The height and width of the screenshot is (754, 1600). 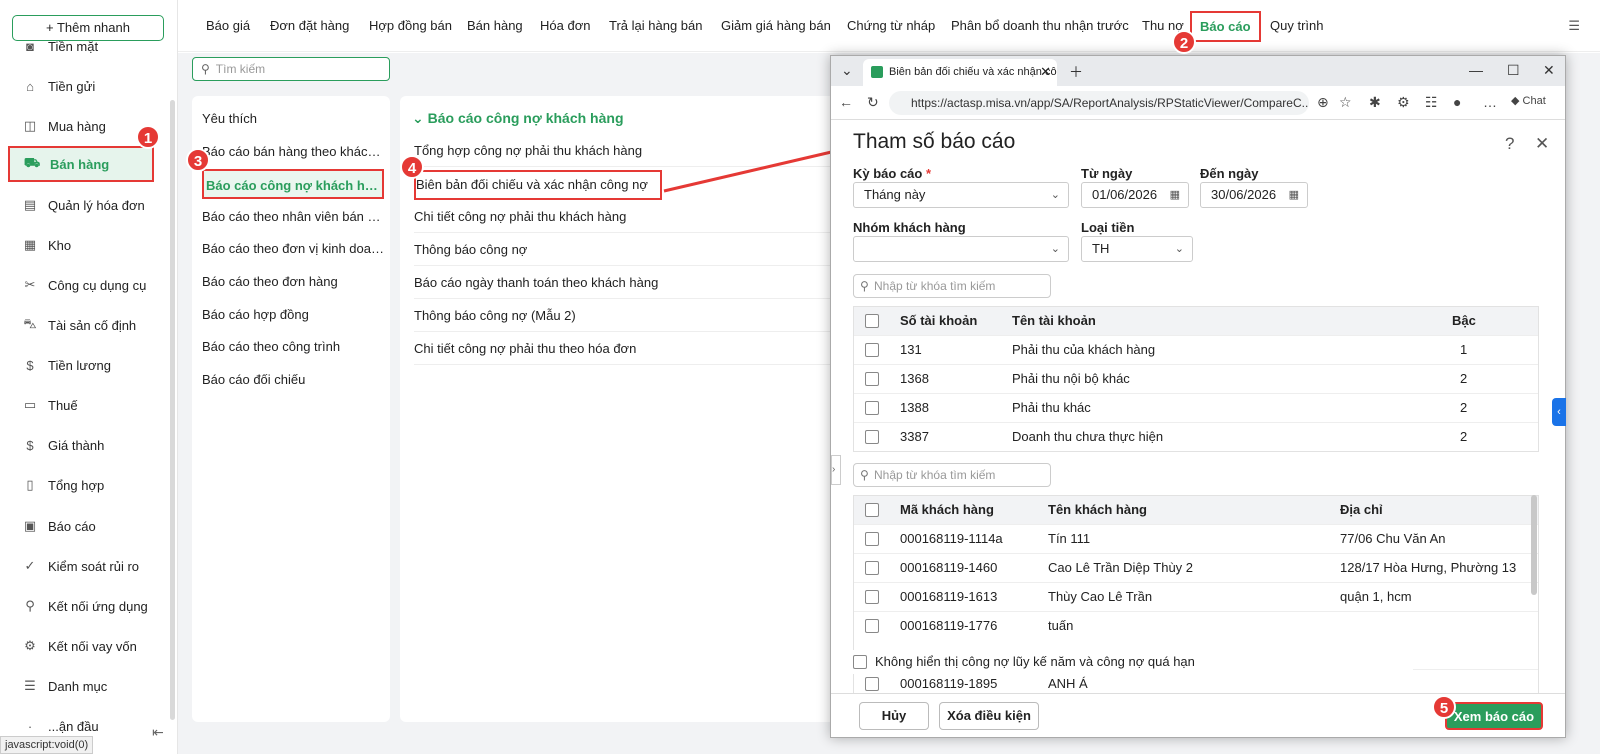 What do you see at coordinates (909, 227) in the screenshot?
I see `customer-group-label: Nhóm khách hàng` at bounding box center [909, 227].